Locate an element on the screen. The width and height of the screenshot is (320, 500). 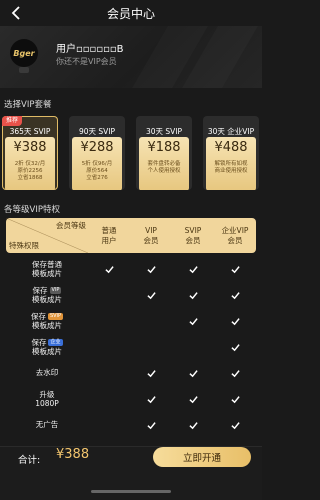
tier-tag: SVIP is located at coordinates (55, 317).